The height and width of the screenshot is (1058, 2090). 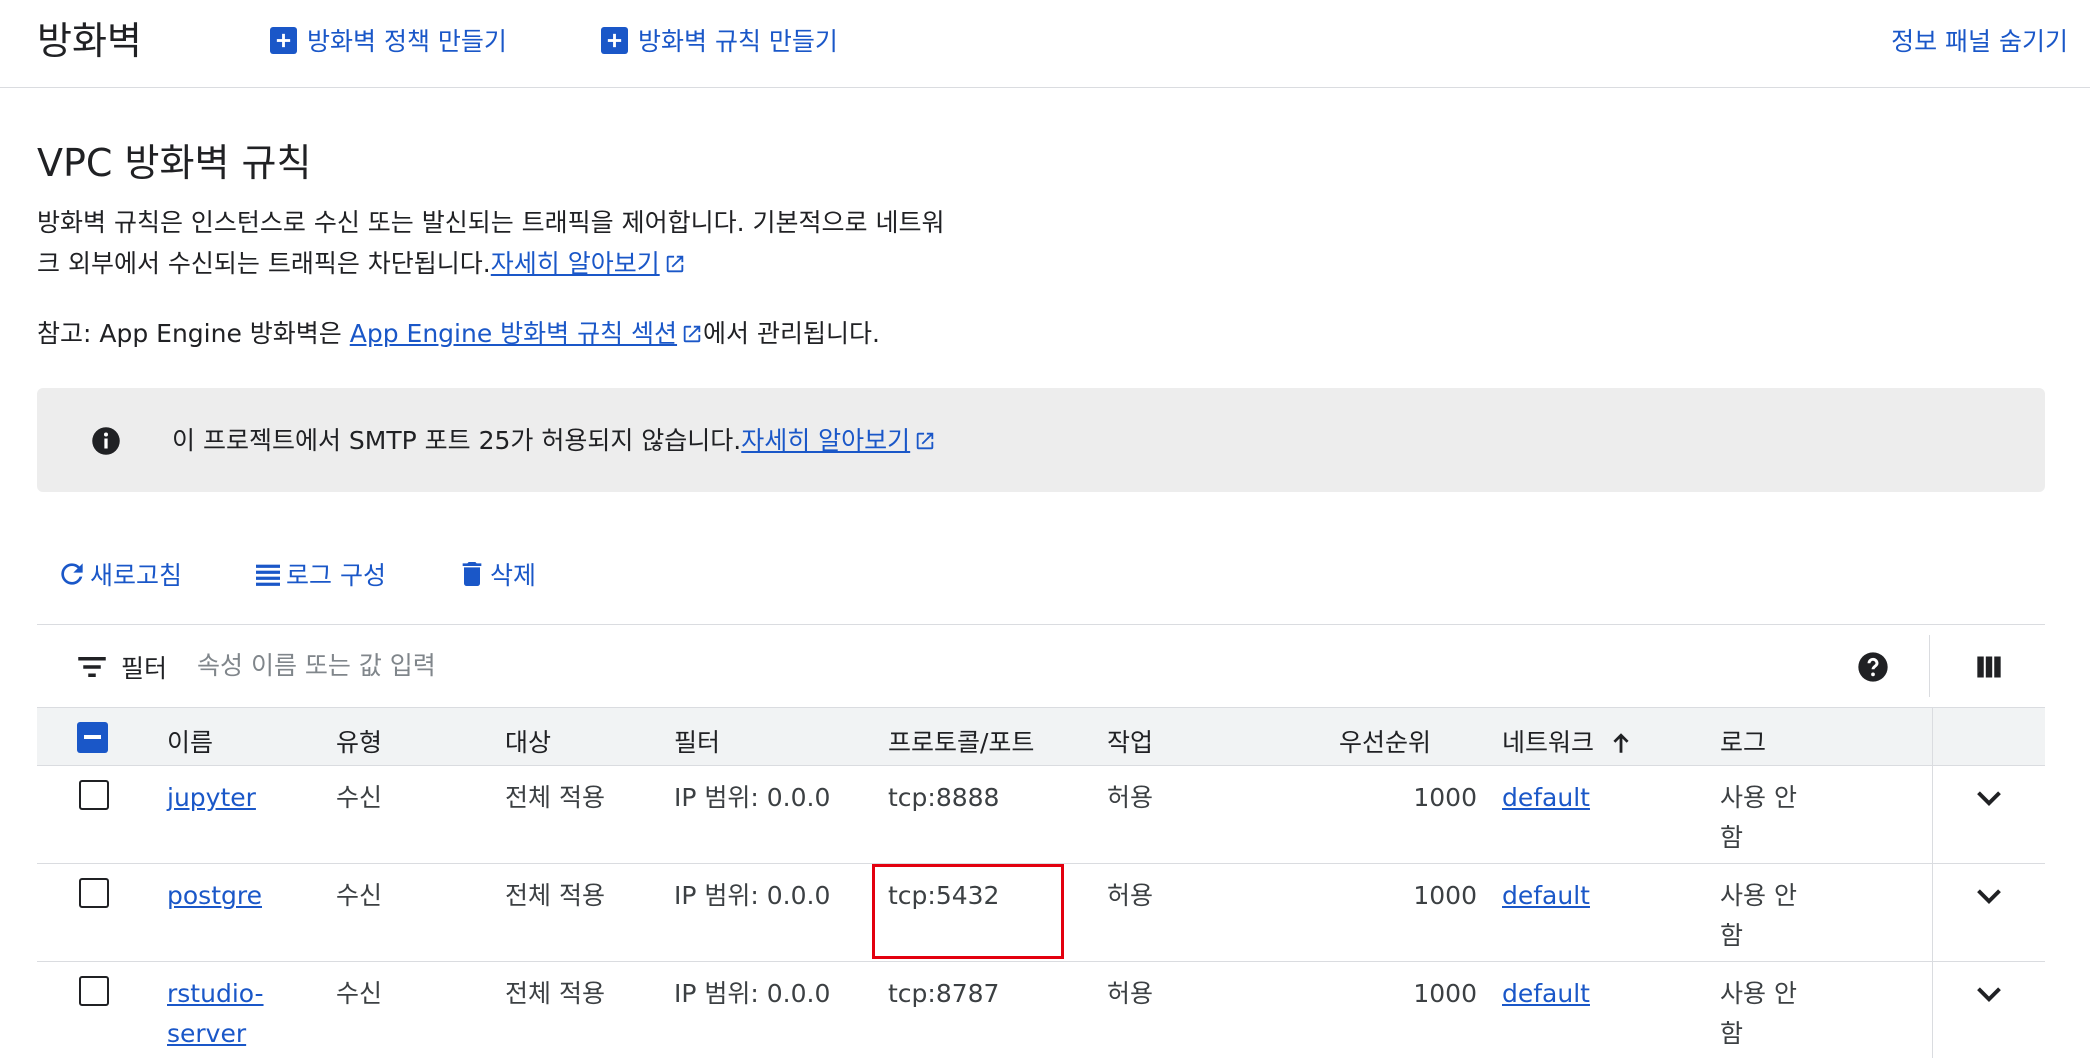 I want to click on column-display-options-icon, so click(x=1989, y=667).